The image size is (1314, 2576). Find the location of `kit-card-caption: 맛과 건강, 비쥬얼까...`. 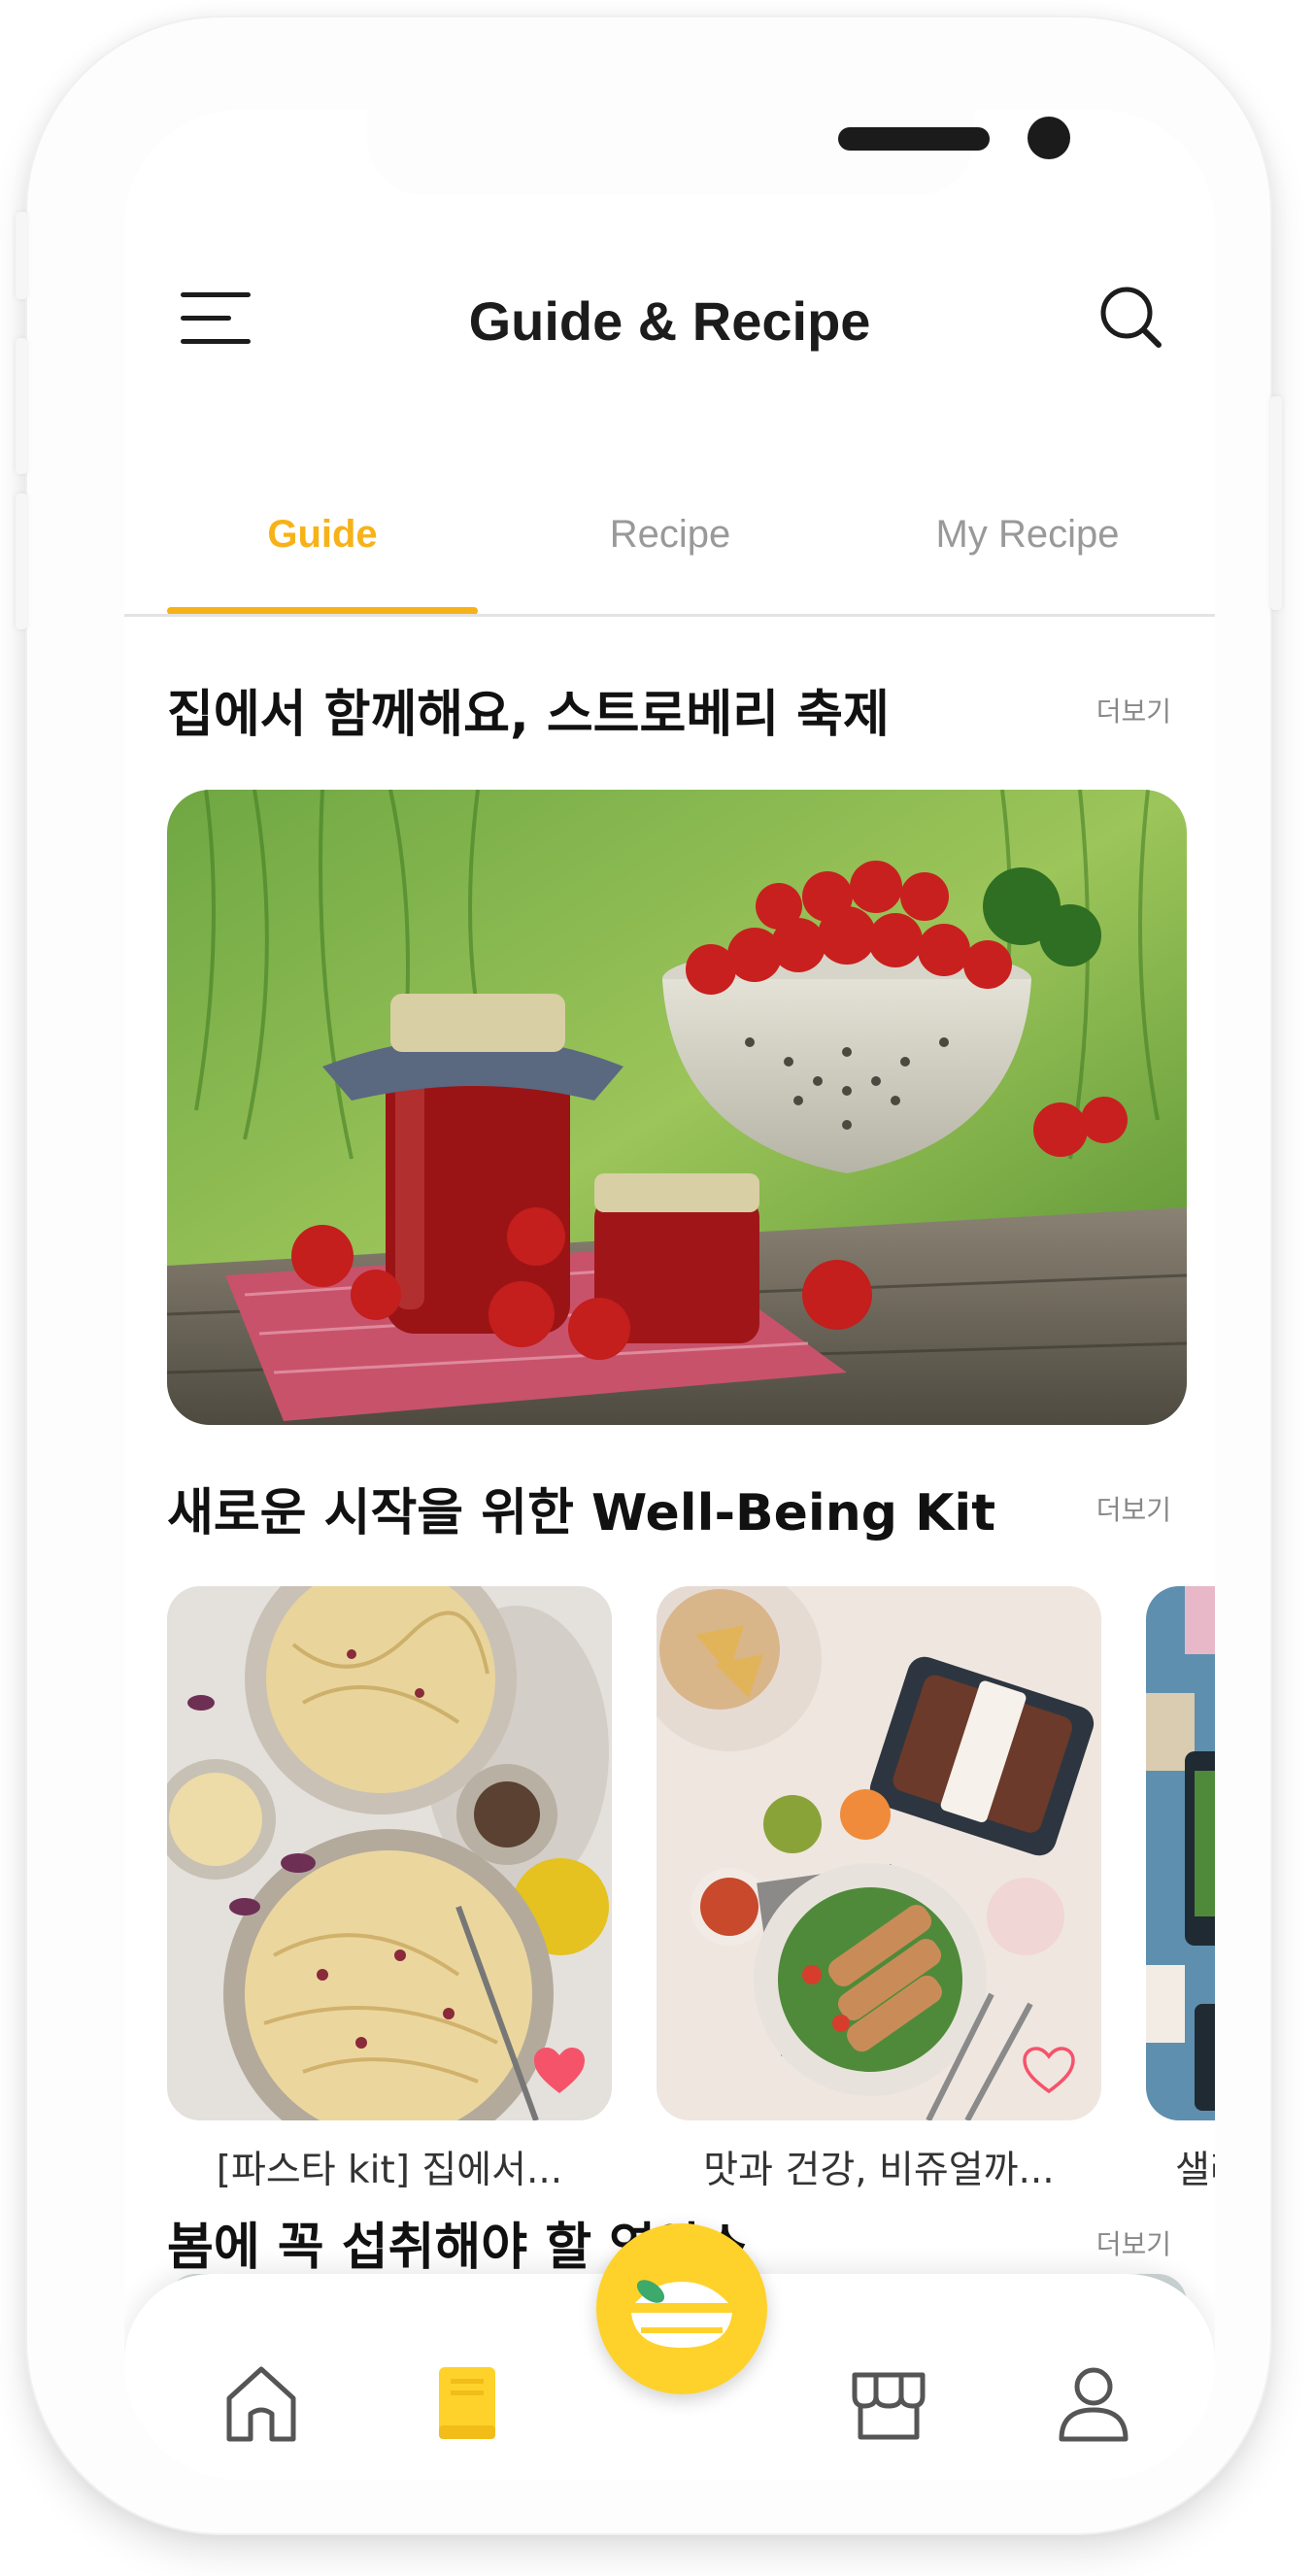

kit-card-caption: 맛과 건강, 비쥬얼까... is located at coordinates (879, 2170).